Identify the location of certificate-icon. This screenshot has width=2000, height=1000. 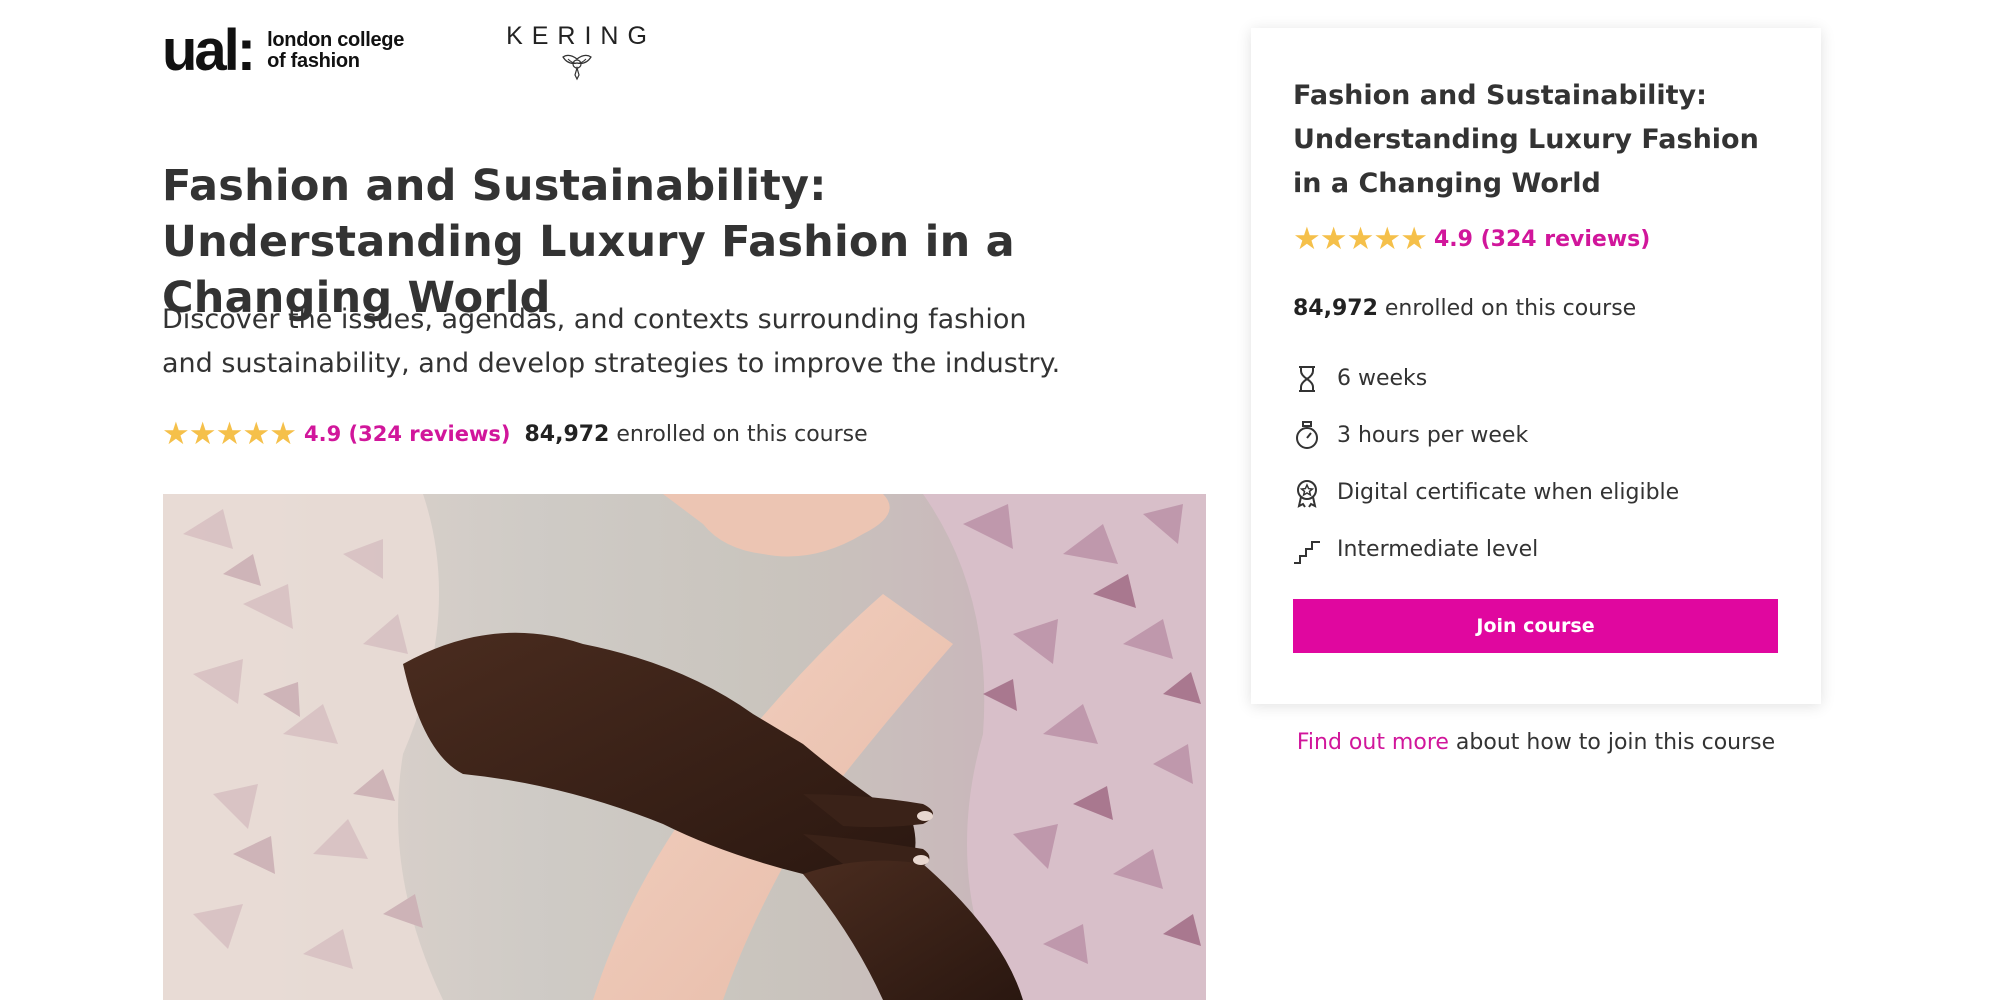
(1307, 493).